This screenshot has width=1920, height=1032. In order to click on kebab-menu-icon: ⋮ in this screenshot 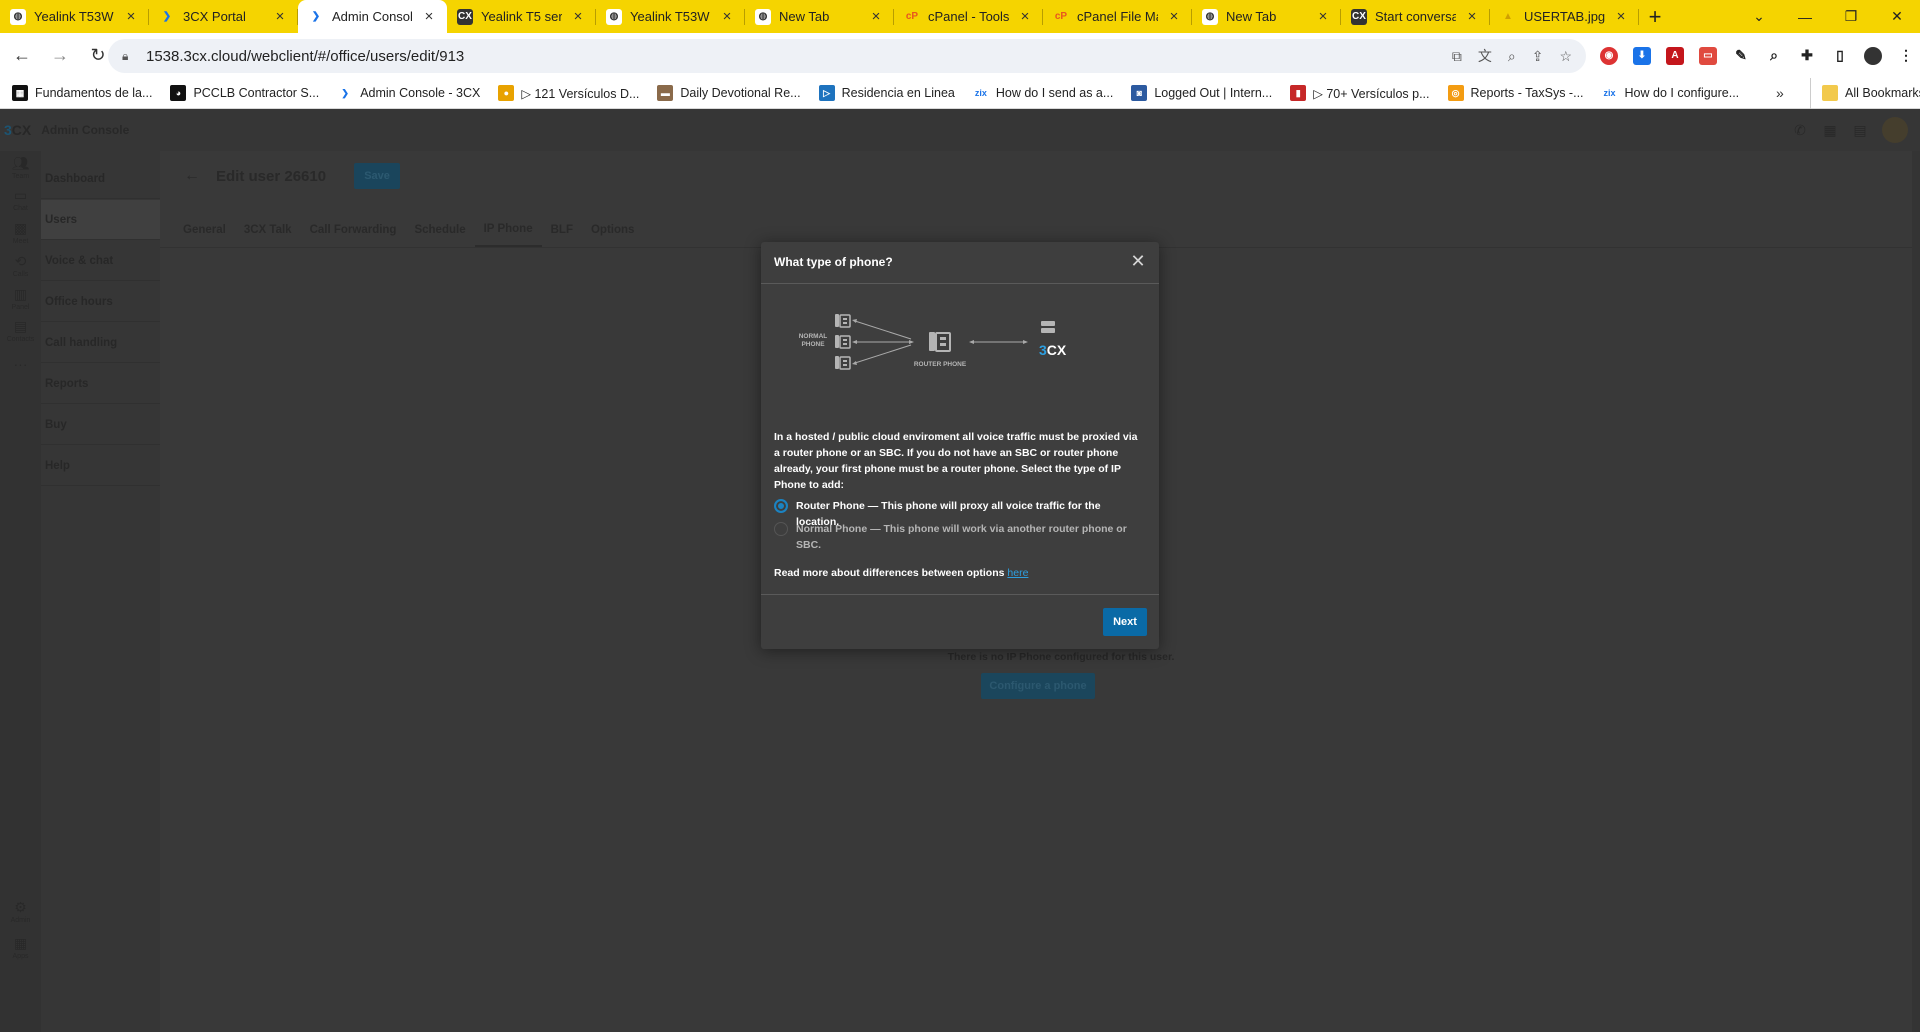, I will do `click(1906, 55)`.